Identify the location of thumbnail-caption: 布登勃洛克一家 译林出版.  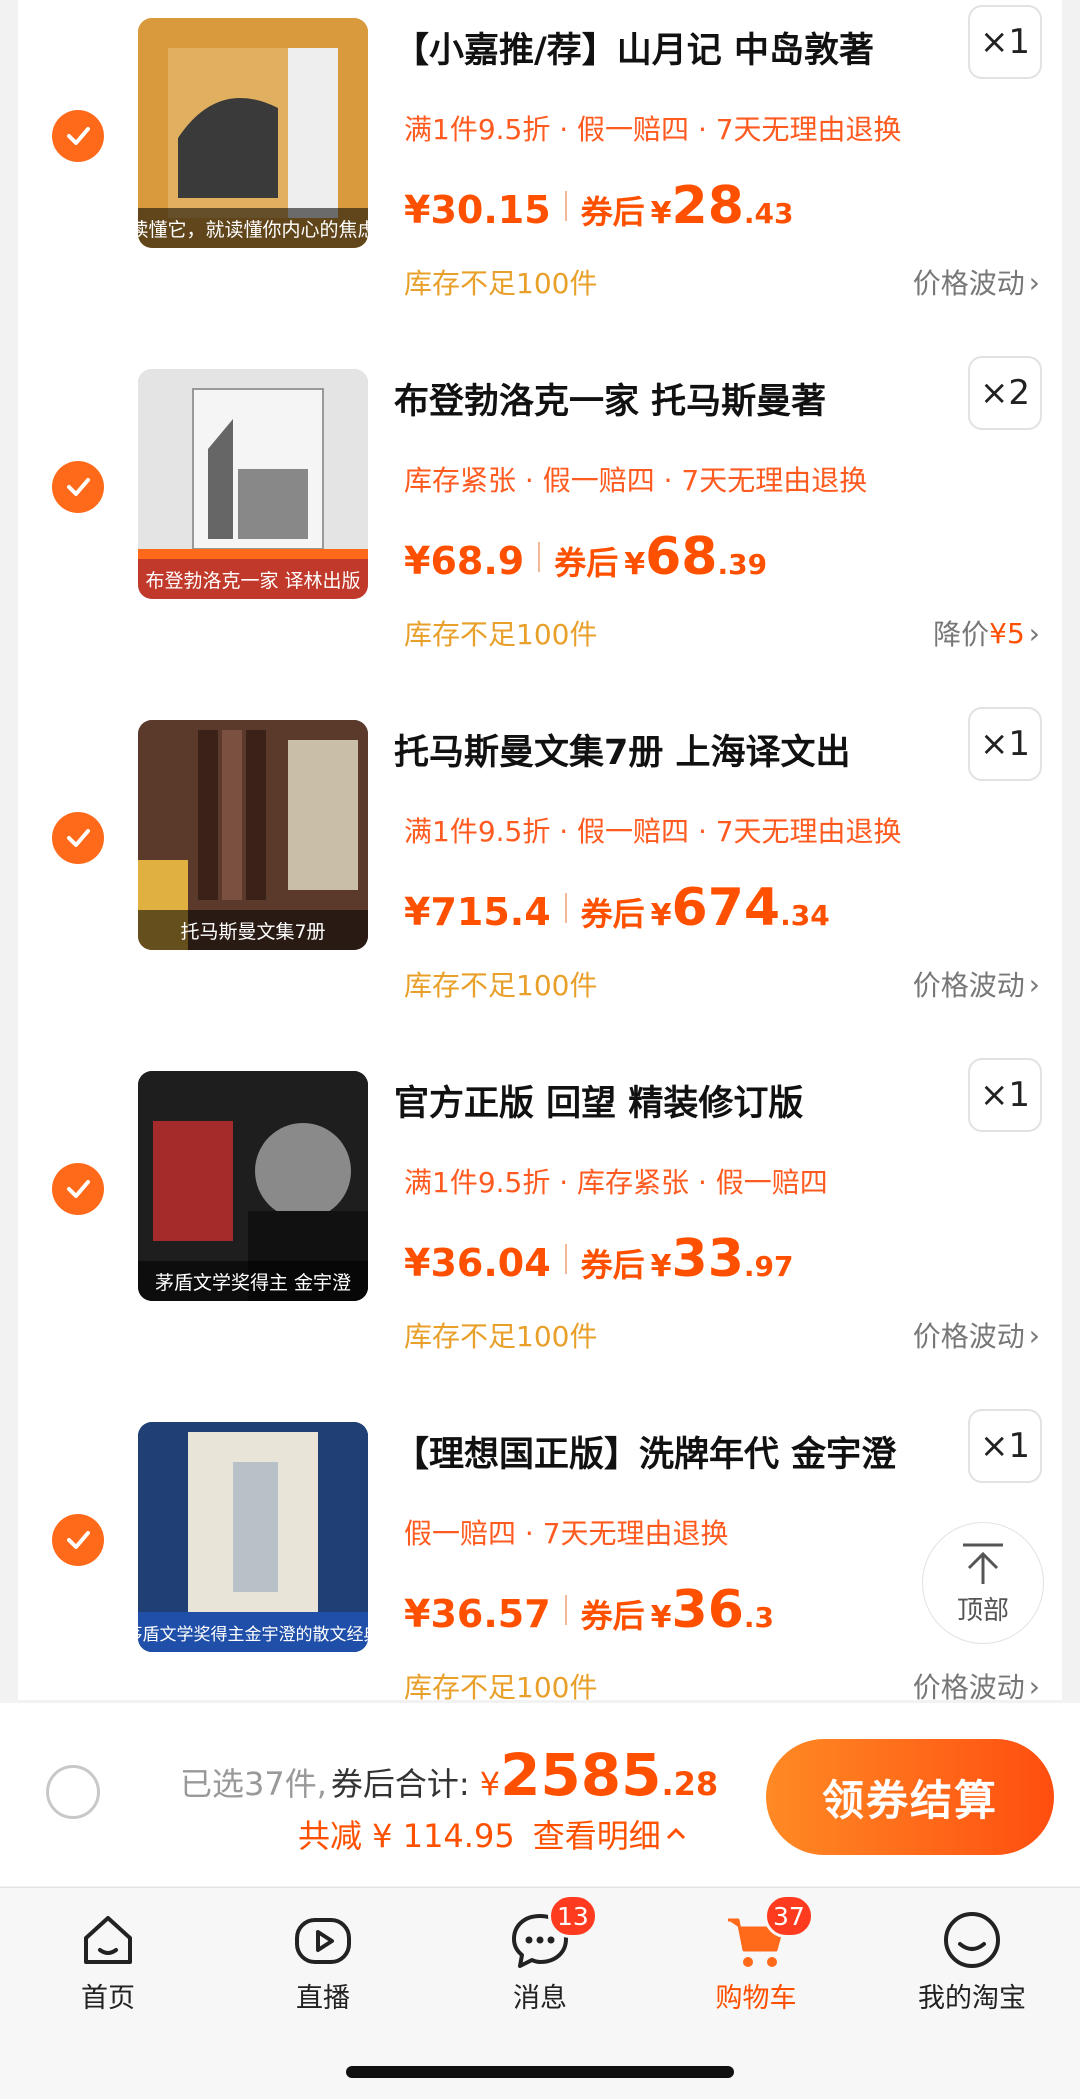
(253, 579).